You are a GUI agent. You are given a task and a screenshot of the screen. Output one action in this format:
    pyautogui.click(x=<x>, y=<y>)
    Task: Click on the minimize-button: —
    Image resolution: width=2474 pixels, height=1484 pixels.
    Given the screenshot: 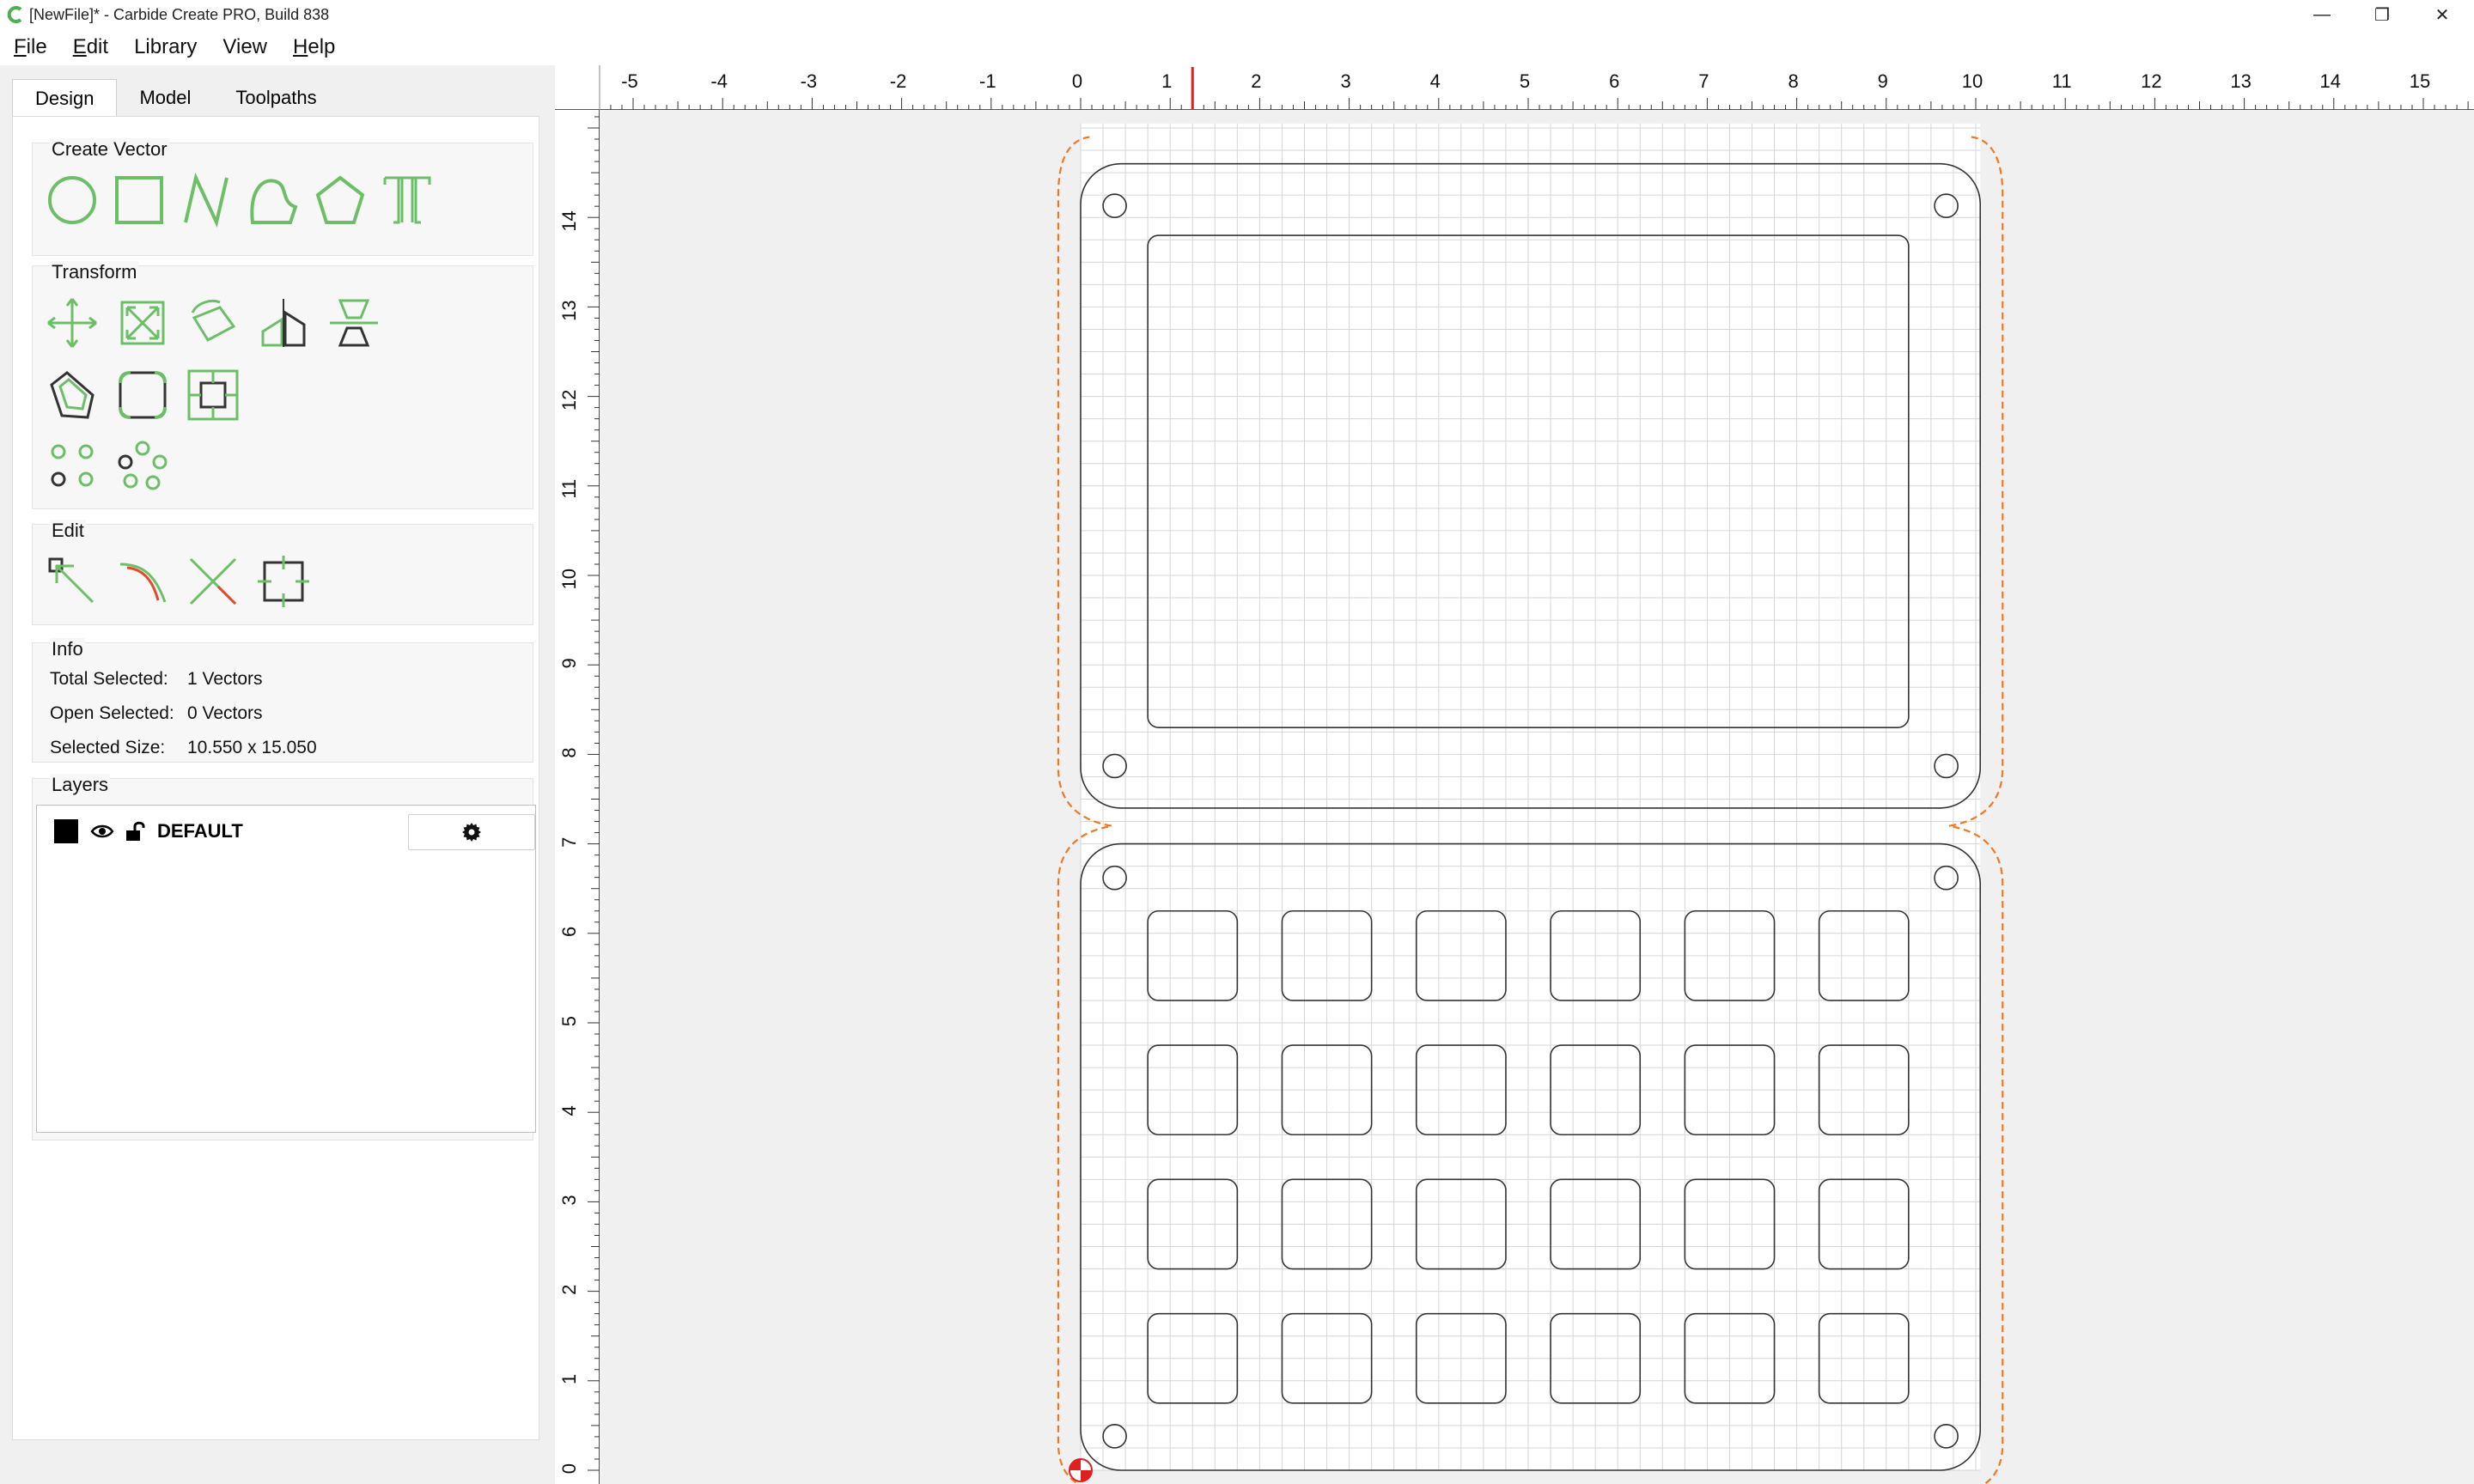 What is the action you would take?
    pyautogui.click(x=2322, y=15)
    